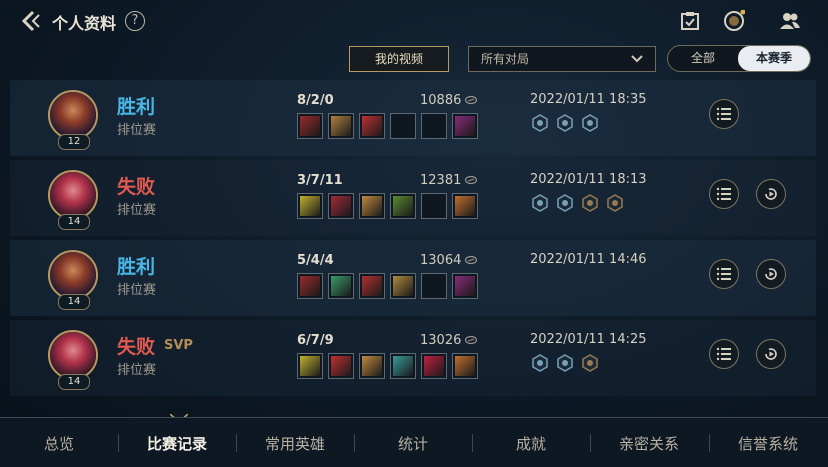 The width and height of the screenshot is (828, 467). What do you see at coordinates (588, 259) in the screenshot?
I see `match-datetime: 2022/01/11 14:46` at bounding box center [588, 259].